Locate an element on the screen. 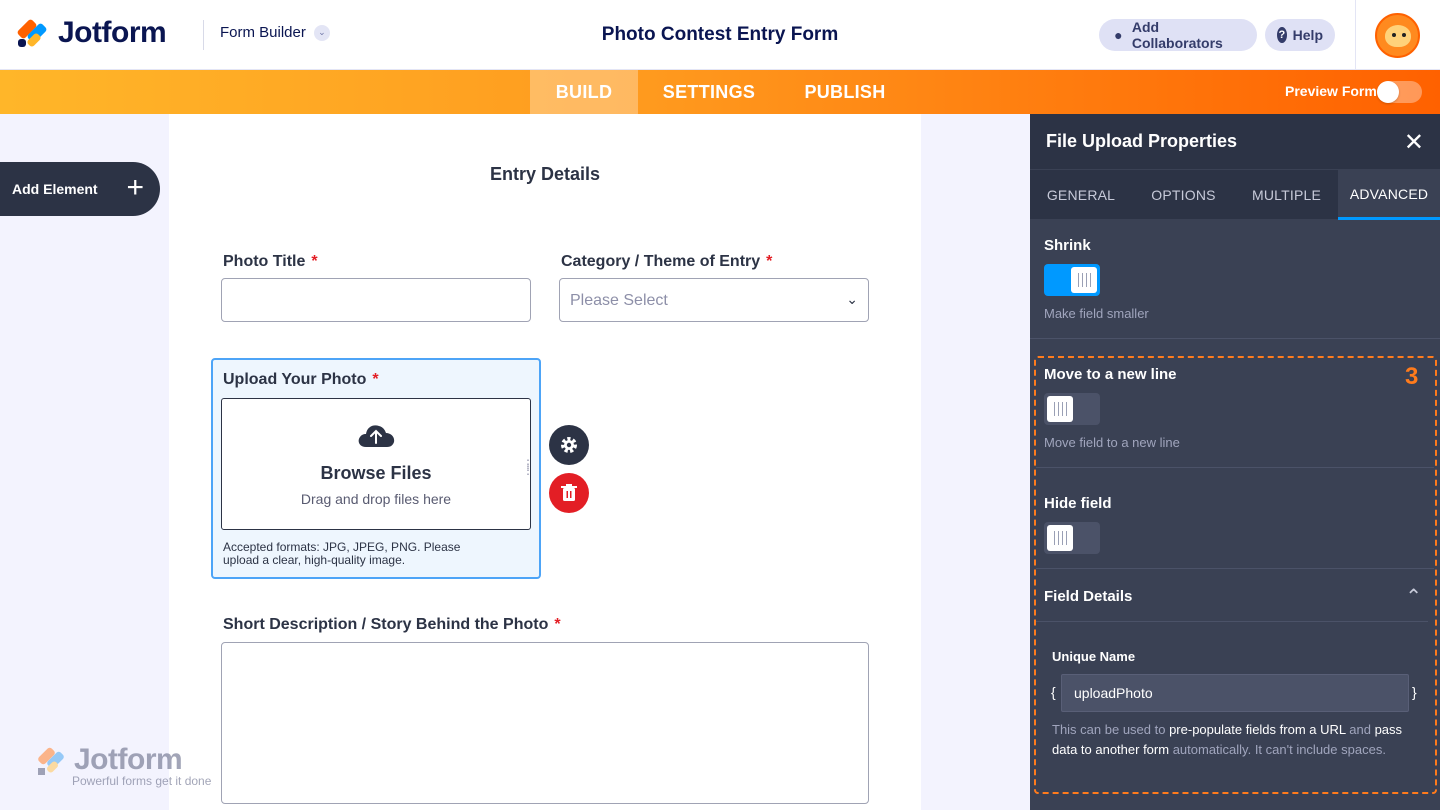  unique-name-input: uploadPhoto is located at coordinates (1235, 693).